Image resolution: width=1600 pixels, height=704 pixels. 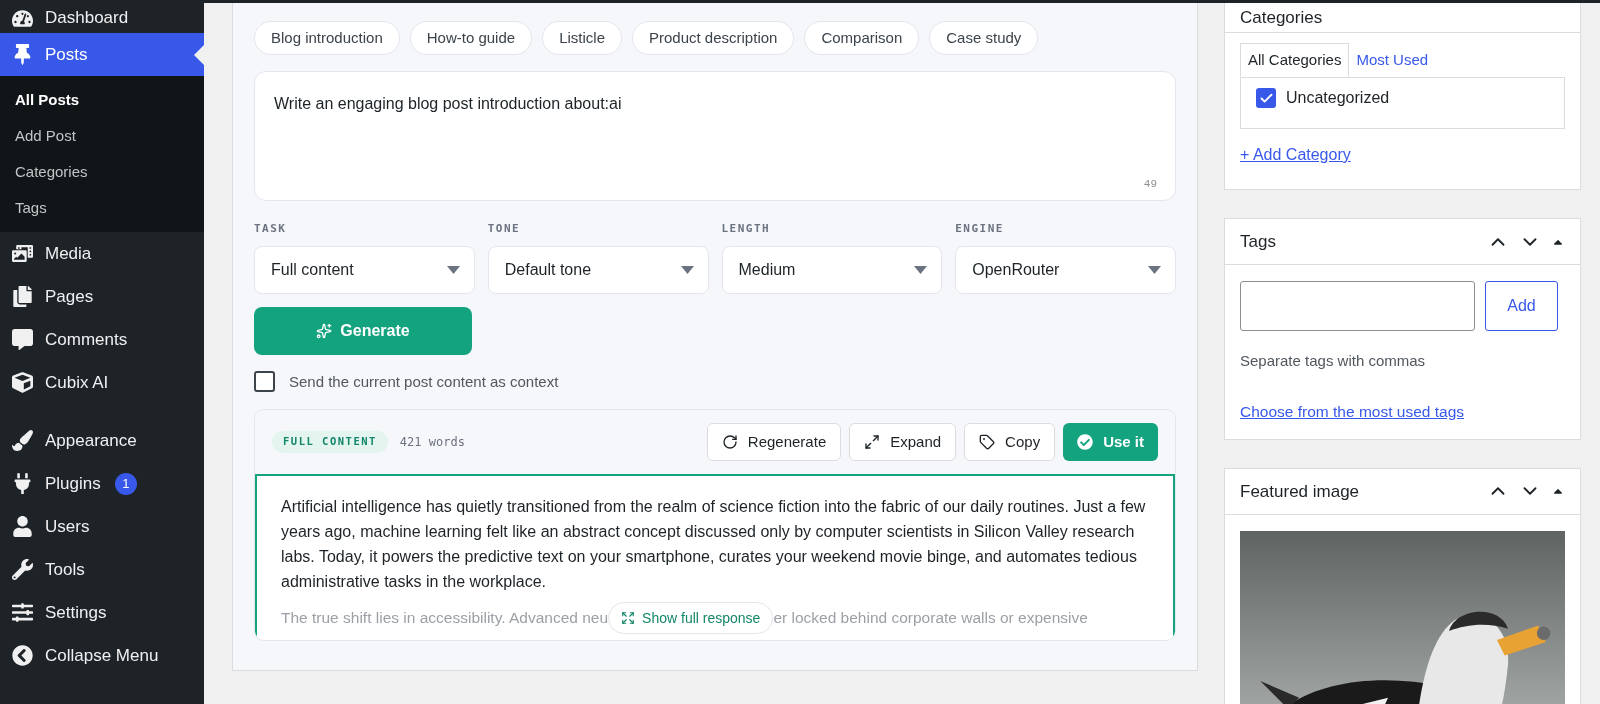 I want to click on menu-label: Dashboard, so click(x=87, y=18).